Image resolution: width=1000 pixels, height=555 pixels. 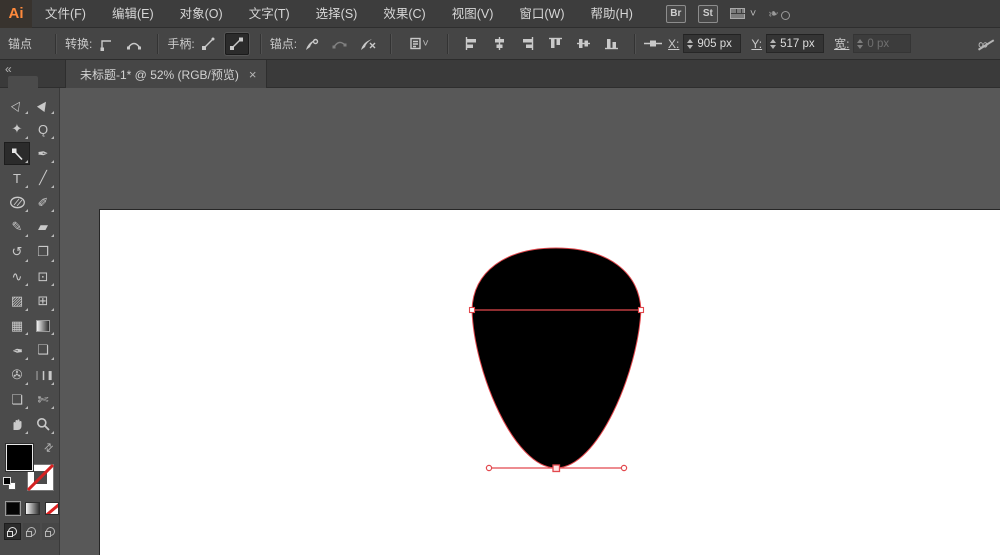 I want to click on hand-tool, so click(x=17, y=424).